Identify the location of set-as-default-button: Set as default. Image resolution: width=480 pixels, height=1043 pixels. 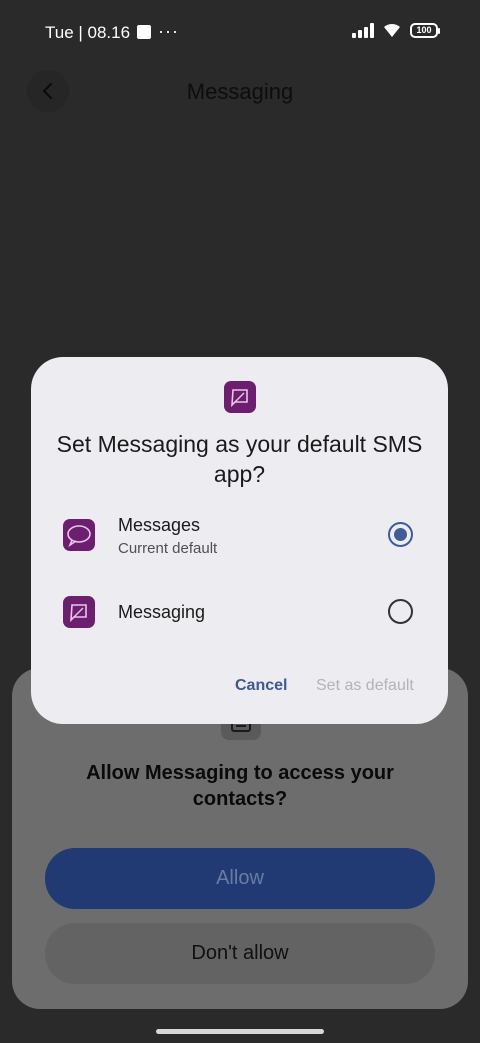
(365, 686).